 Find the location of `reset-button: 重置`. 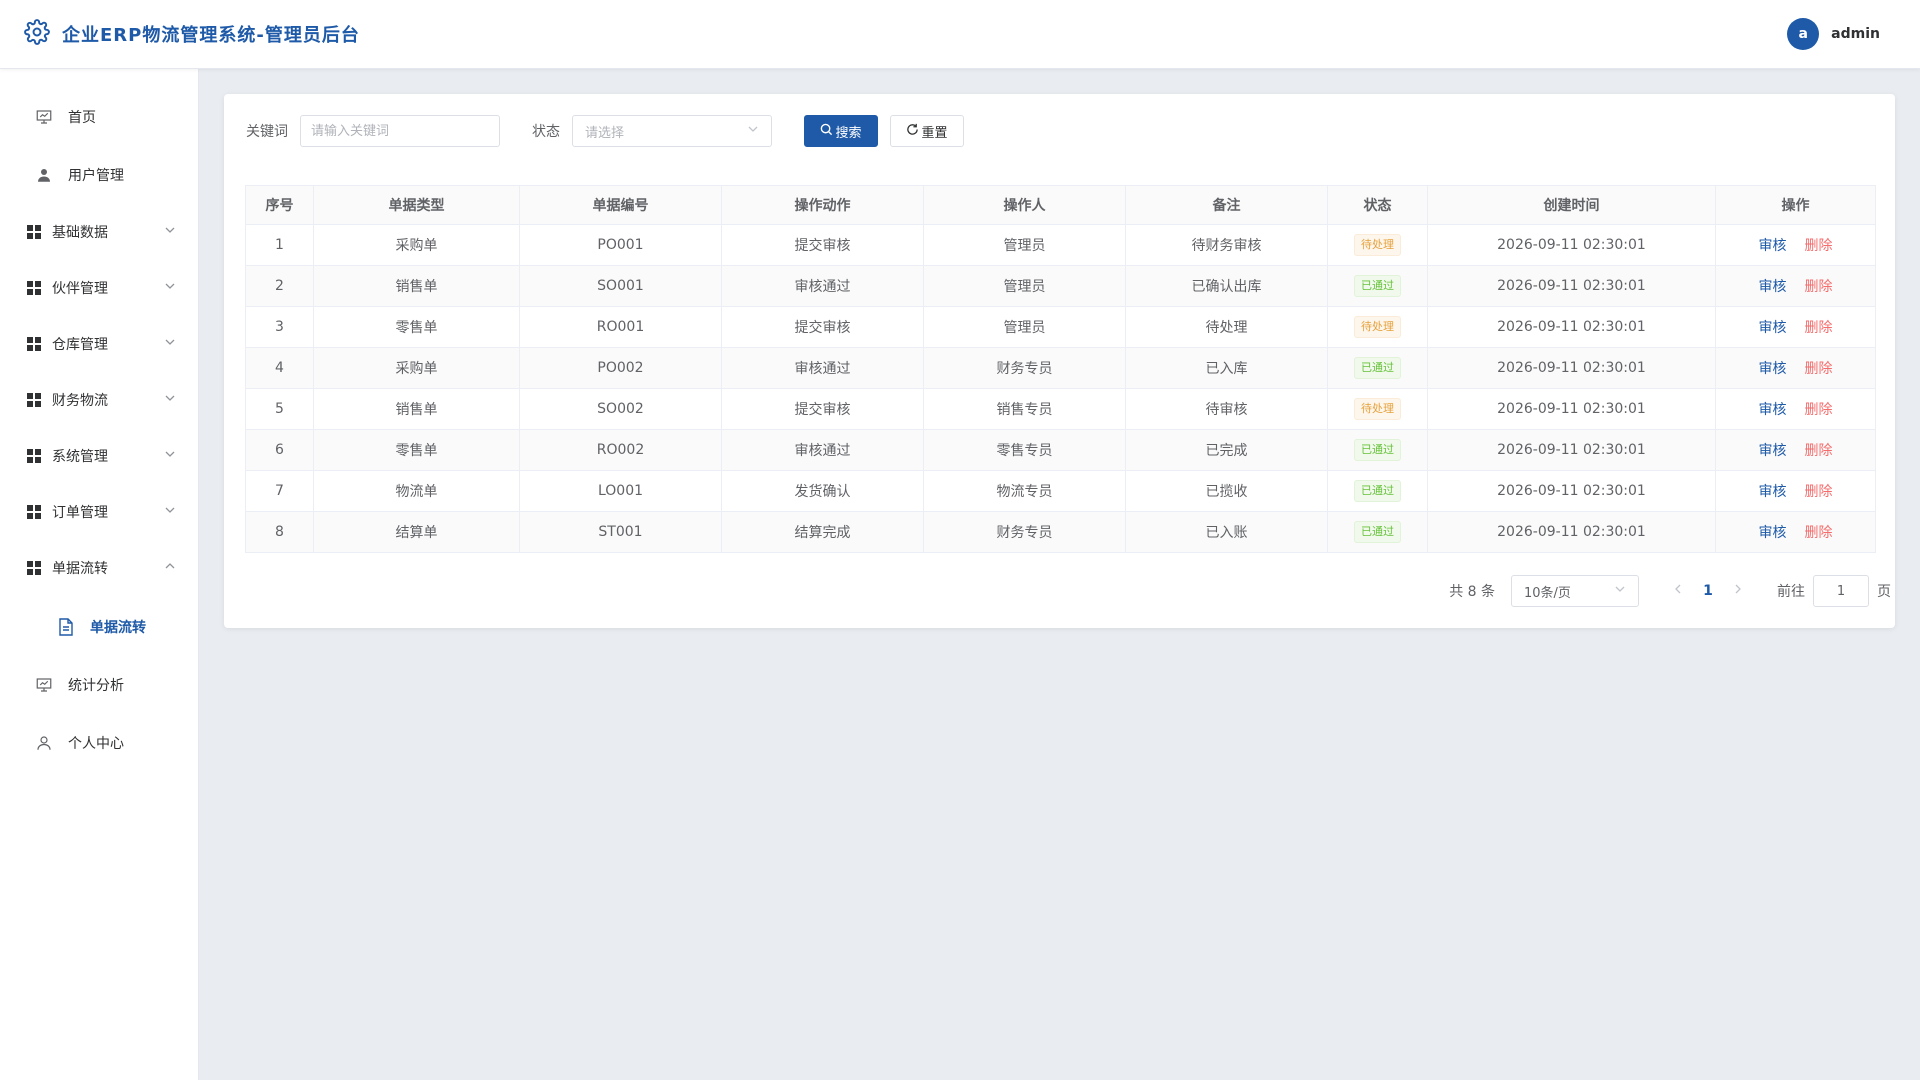

reset-button: 重置 is located at coordinates (927, 131).